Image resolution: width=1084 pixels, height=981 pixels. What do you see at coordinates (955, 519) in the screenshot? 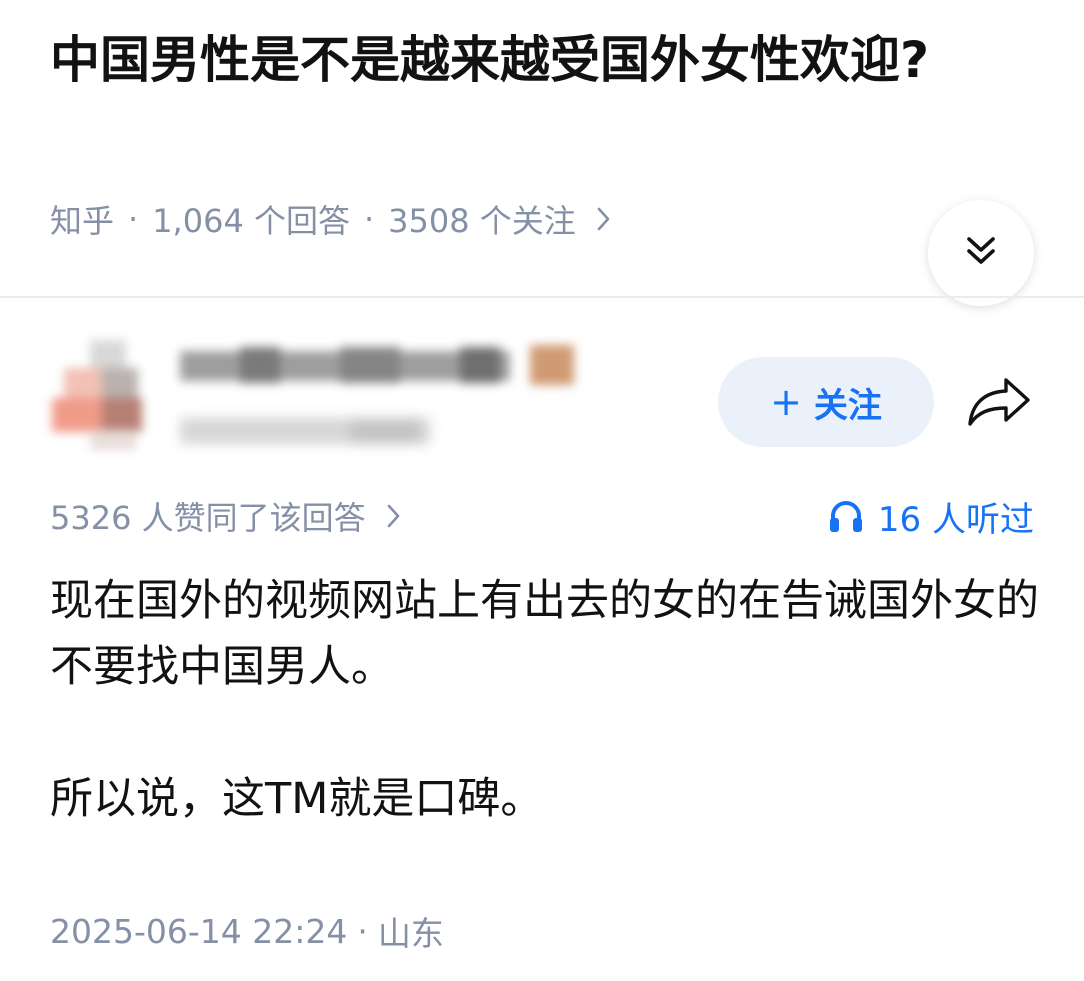
I see `listen-count: 16 人听过` at bounding box center [955, 519].